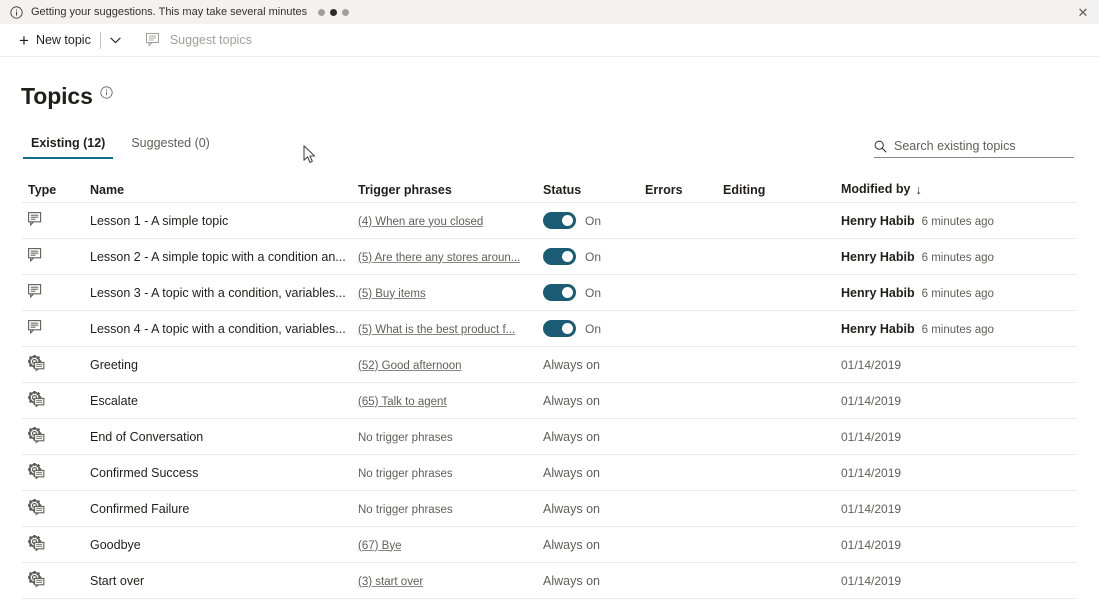 This screenshot has width=1099, height=603. I want to click on search-box, so click(974, 148).